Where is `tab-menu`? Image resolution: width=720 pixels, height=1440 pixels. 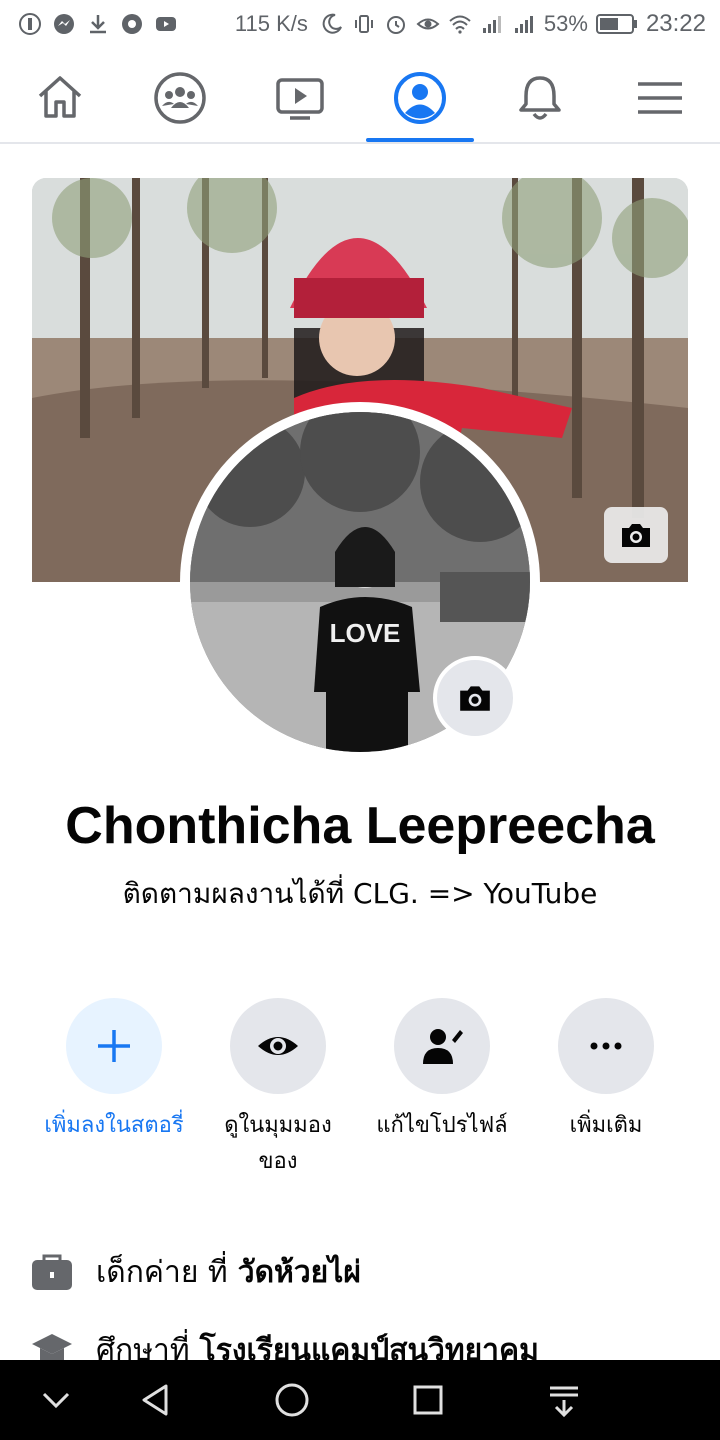 tab-menu is located at coordinates (660, 98).